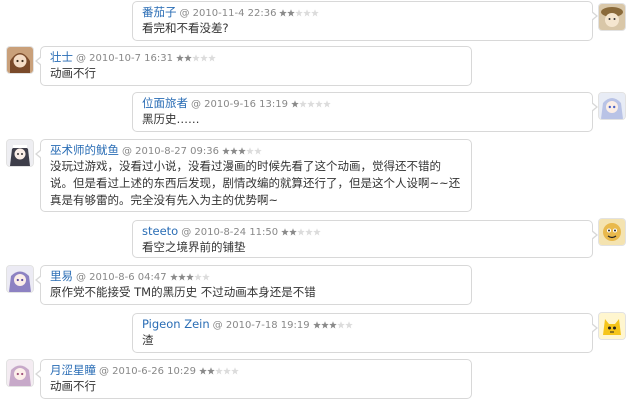 This screenshot has width=640, height=403. Describe the element at coordinates (363, 12) in the screenshot. I see `comment-meta: 番茄子 @ 2010-11-4 22:36` at that location.